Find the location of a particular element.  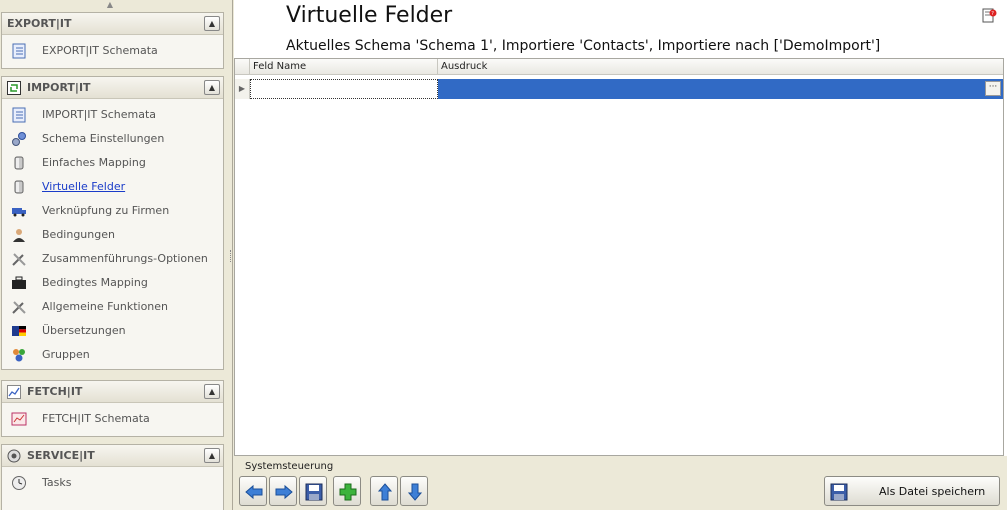

group-title: SERVICE|IT is located at coordinates (61, 455).